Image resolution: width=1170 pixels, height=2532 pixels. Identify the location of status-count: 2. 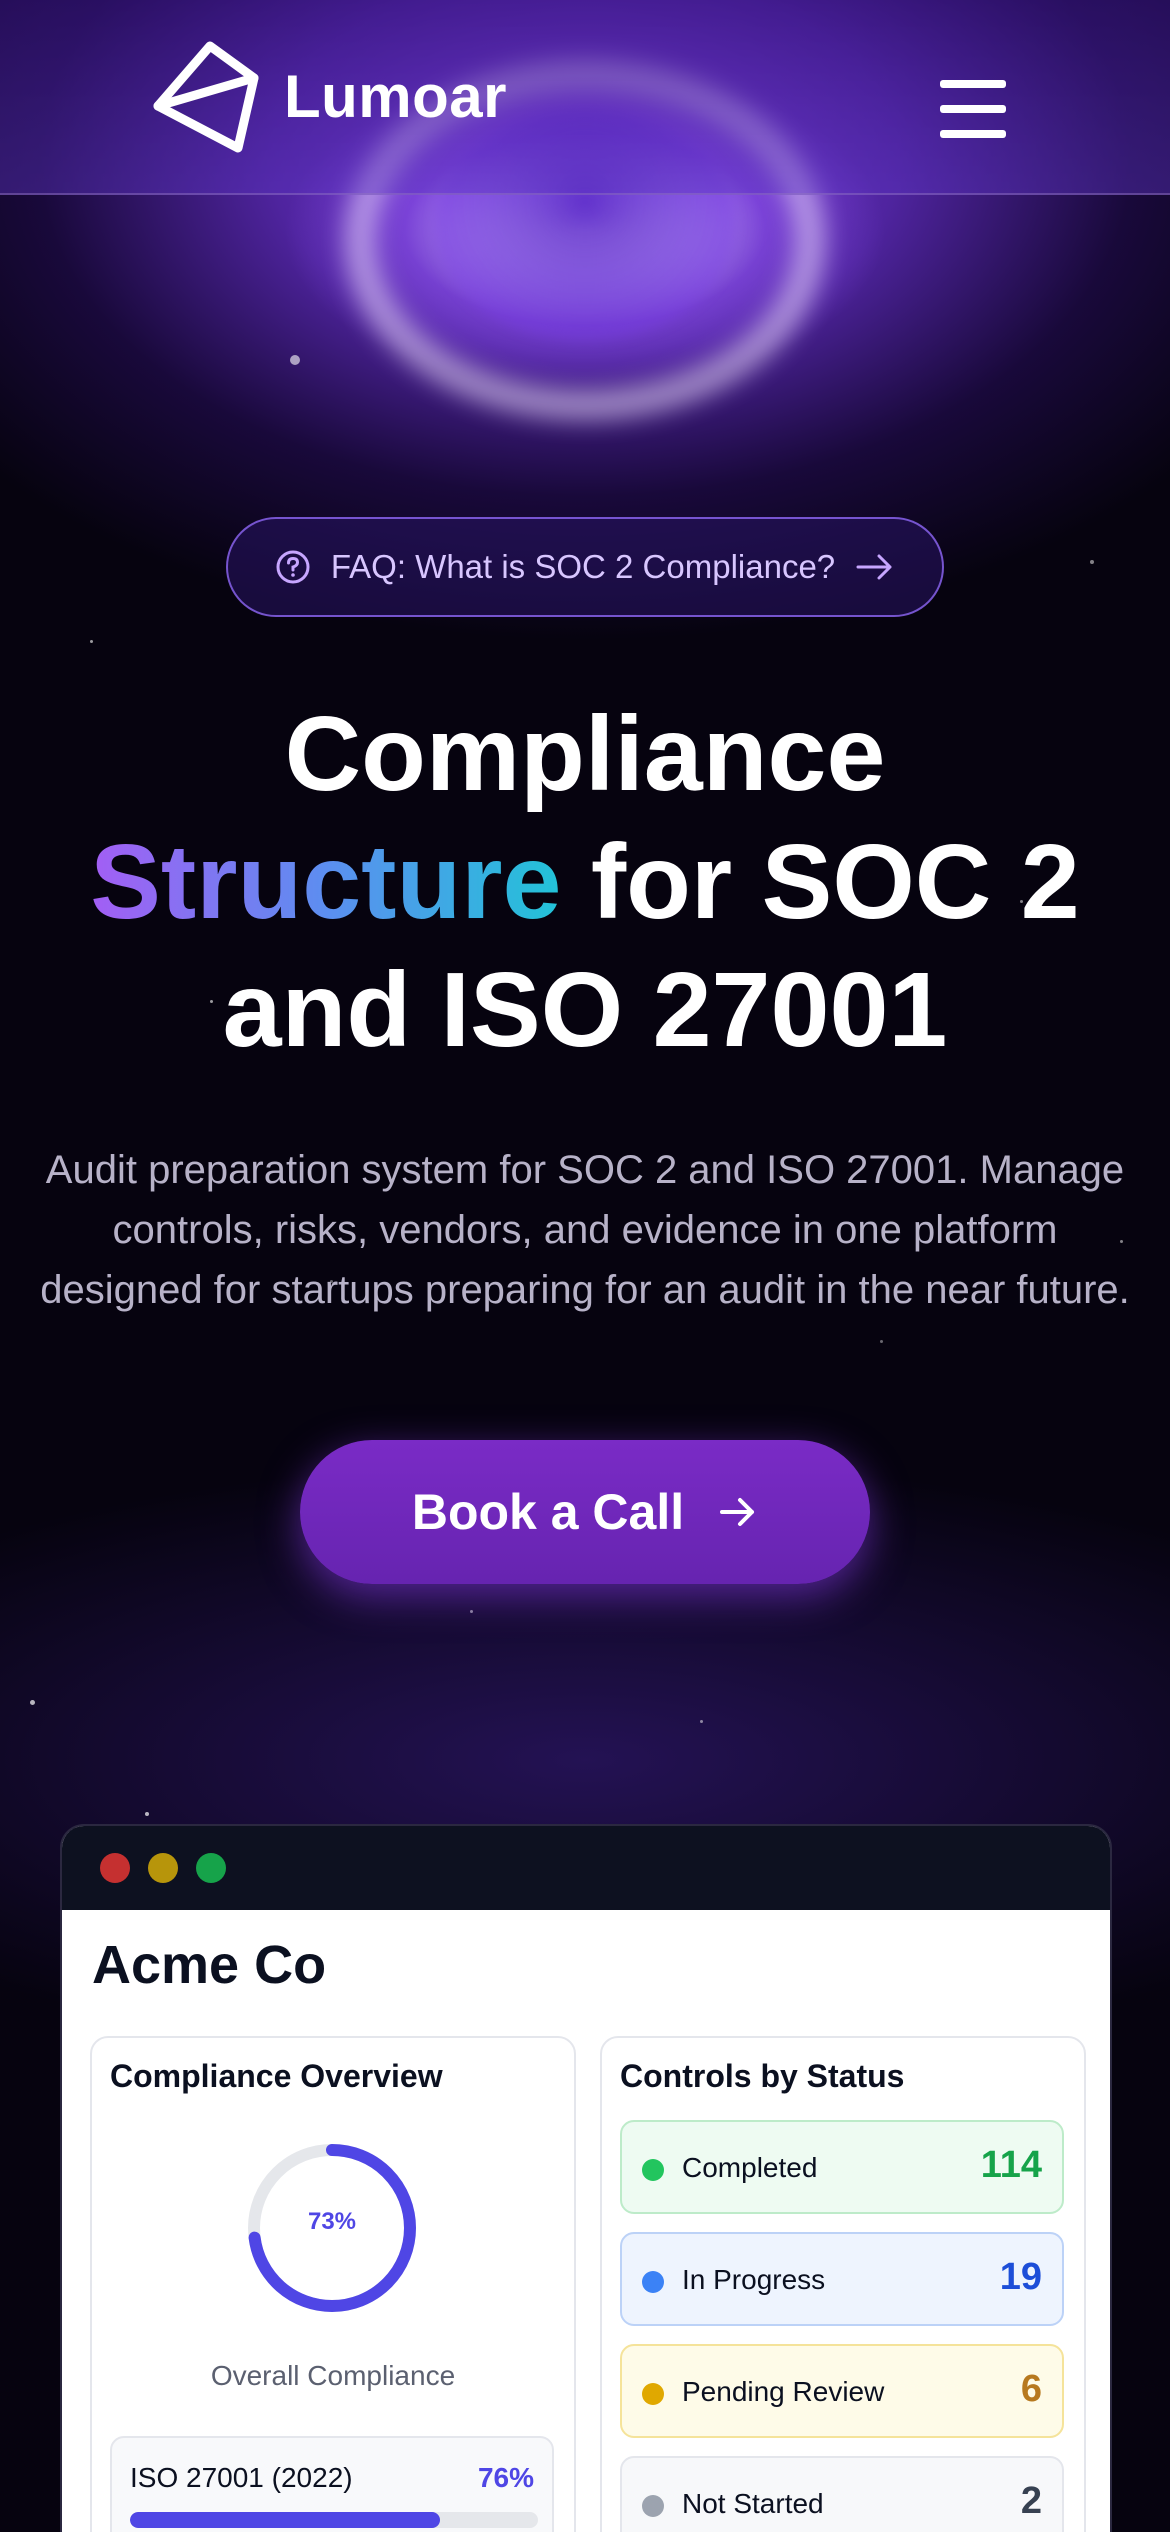
(1031, 2501).